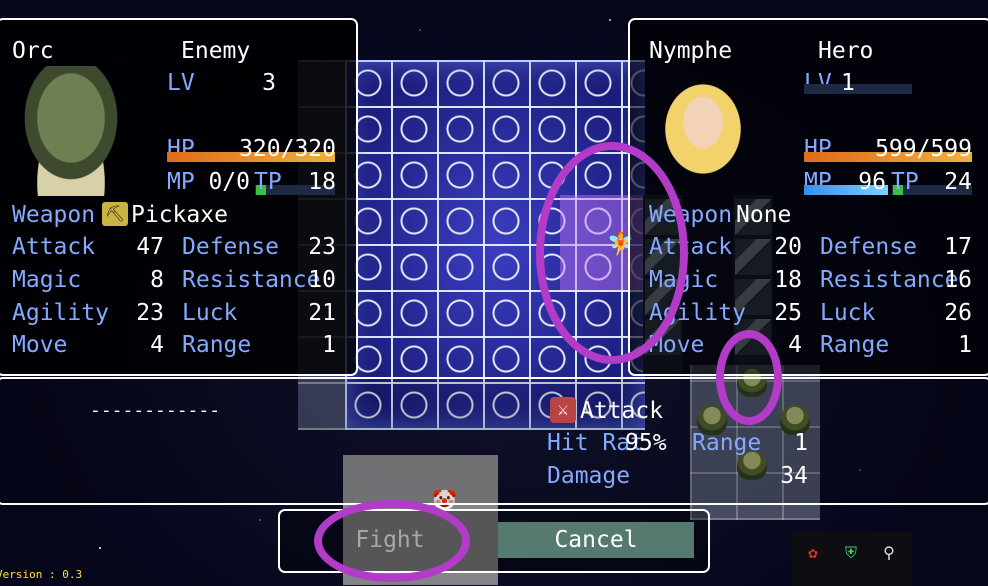  What do you see at coordinates (329, 345) in the screenshot?
I see `enemy-stat2-value: 1` at bounding box center [329, 345].